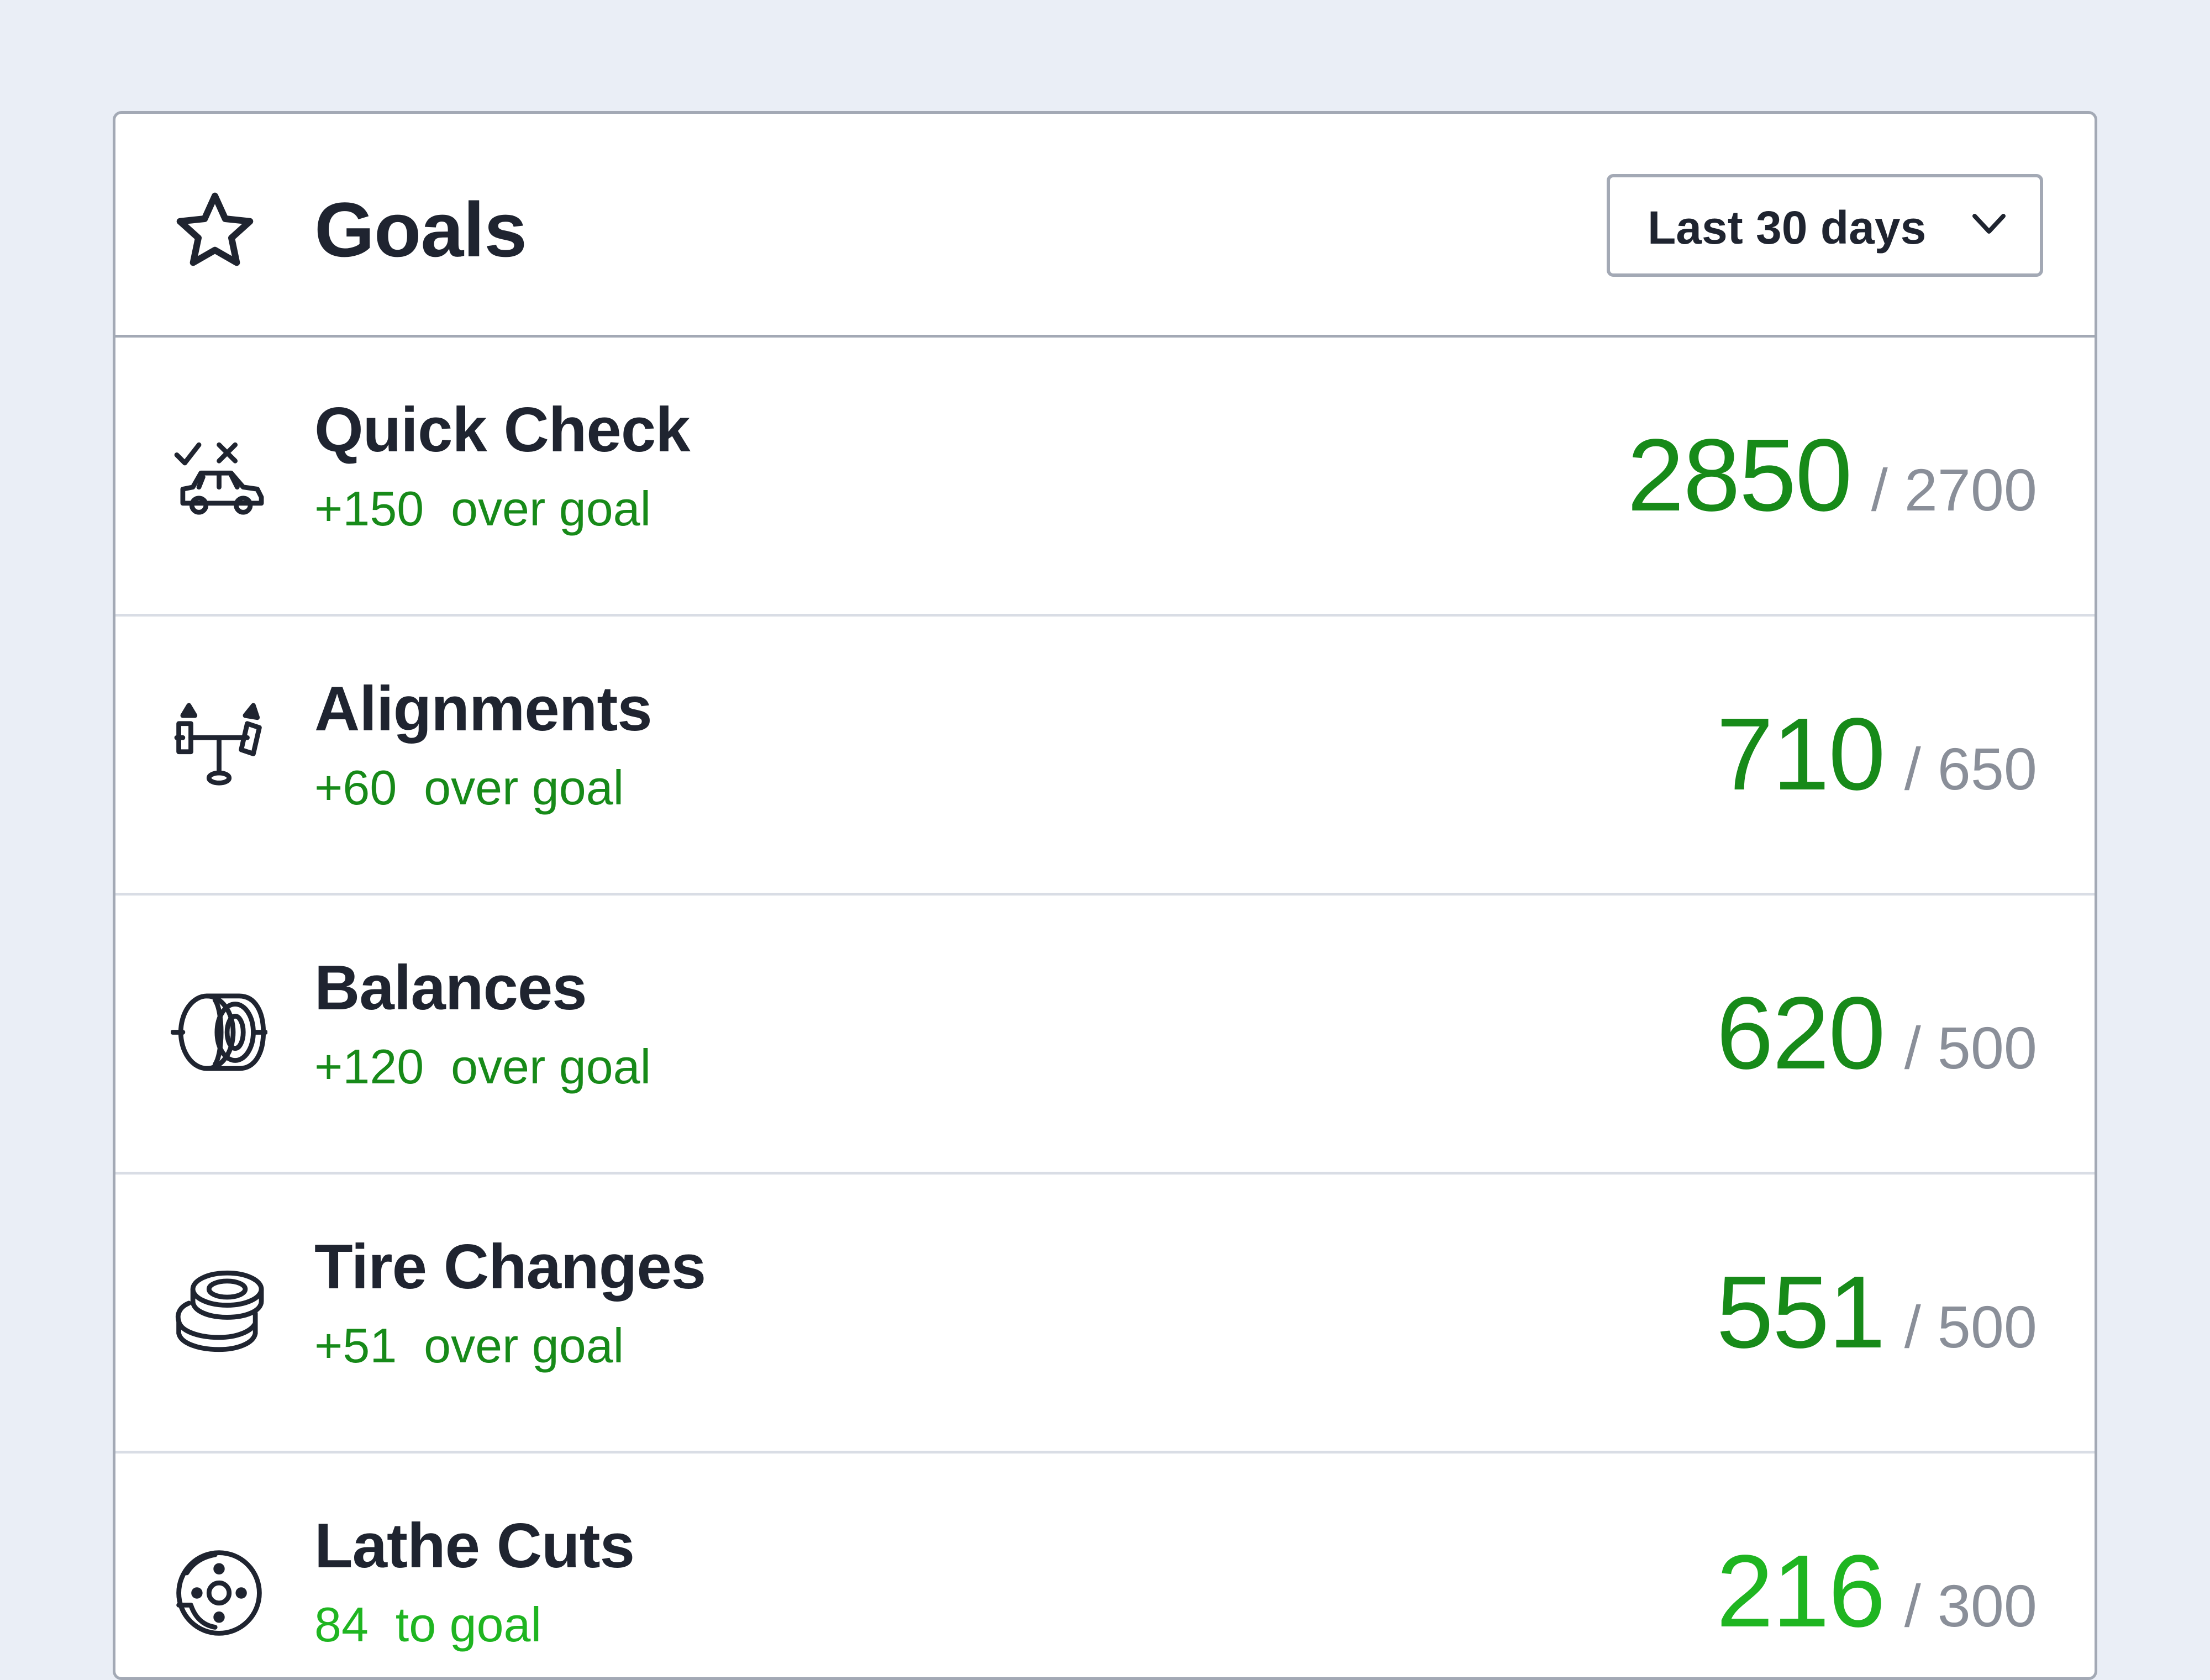  Describe the element at coordinates (1800, 1312) in the screenshot. I see `goal-value: 551` at that location.